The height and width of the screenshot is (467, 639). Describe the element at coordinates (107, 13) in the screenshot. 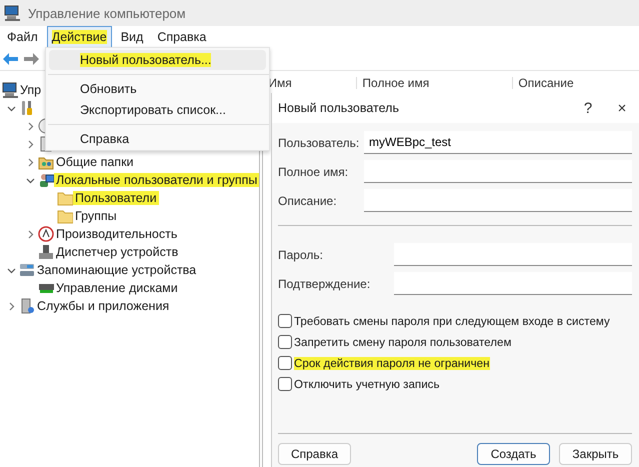

I see `window-title: Управление компьютером` at that location.